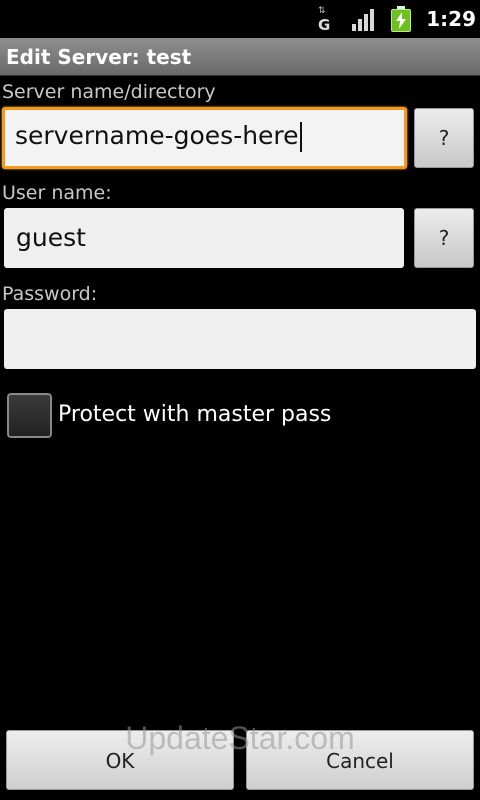 The height and width of the screenshot is (800, 480). What do you see at coordinates (29, 415) in the screenshot?
I see `protect-checkbox` at bounding box center [29, 415].